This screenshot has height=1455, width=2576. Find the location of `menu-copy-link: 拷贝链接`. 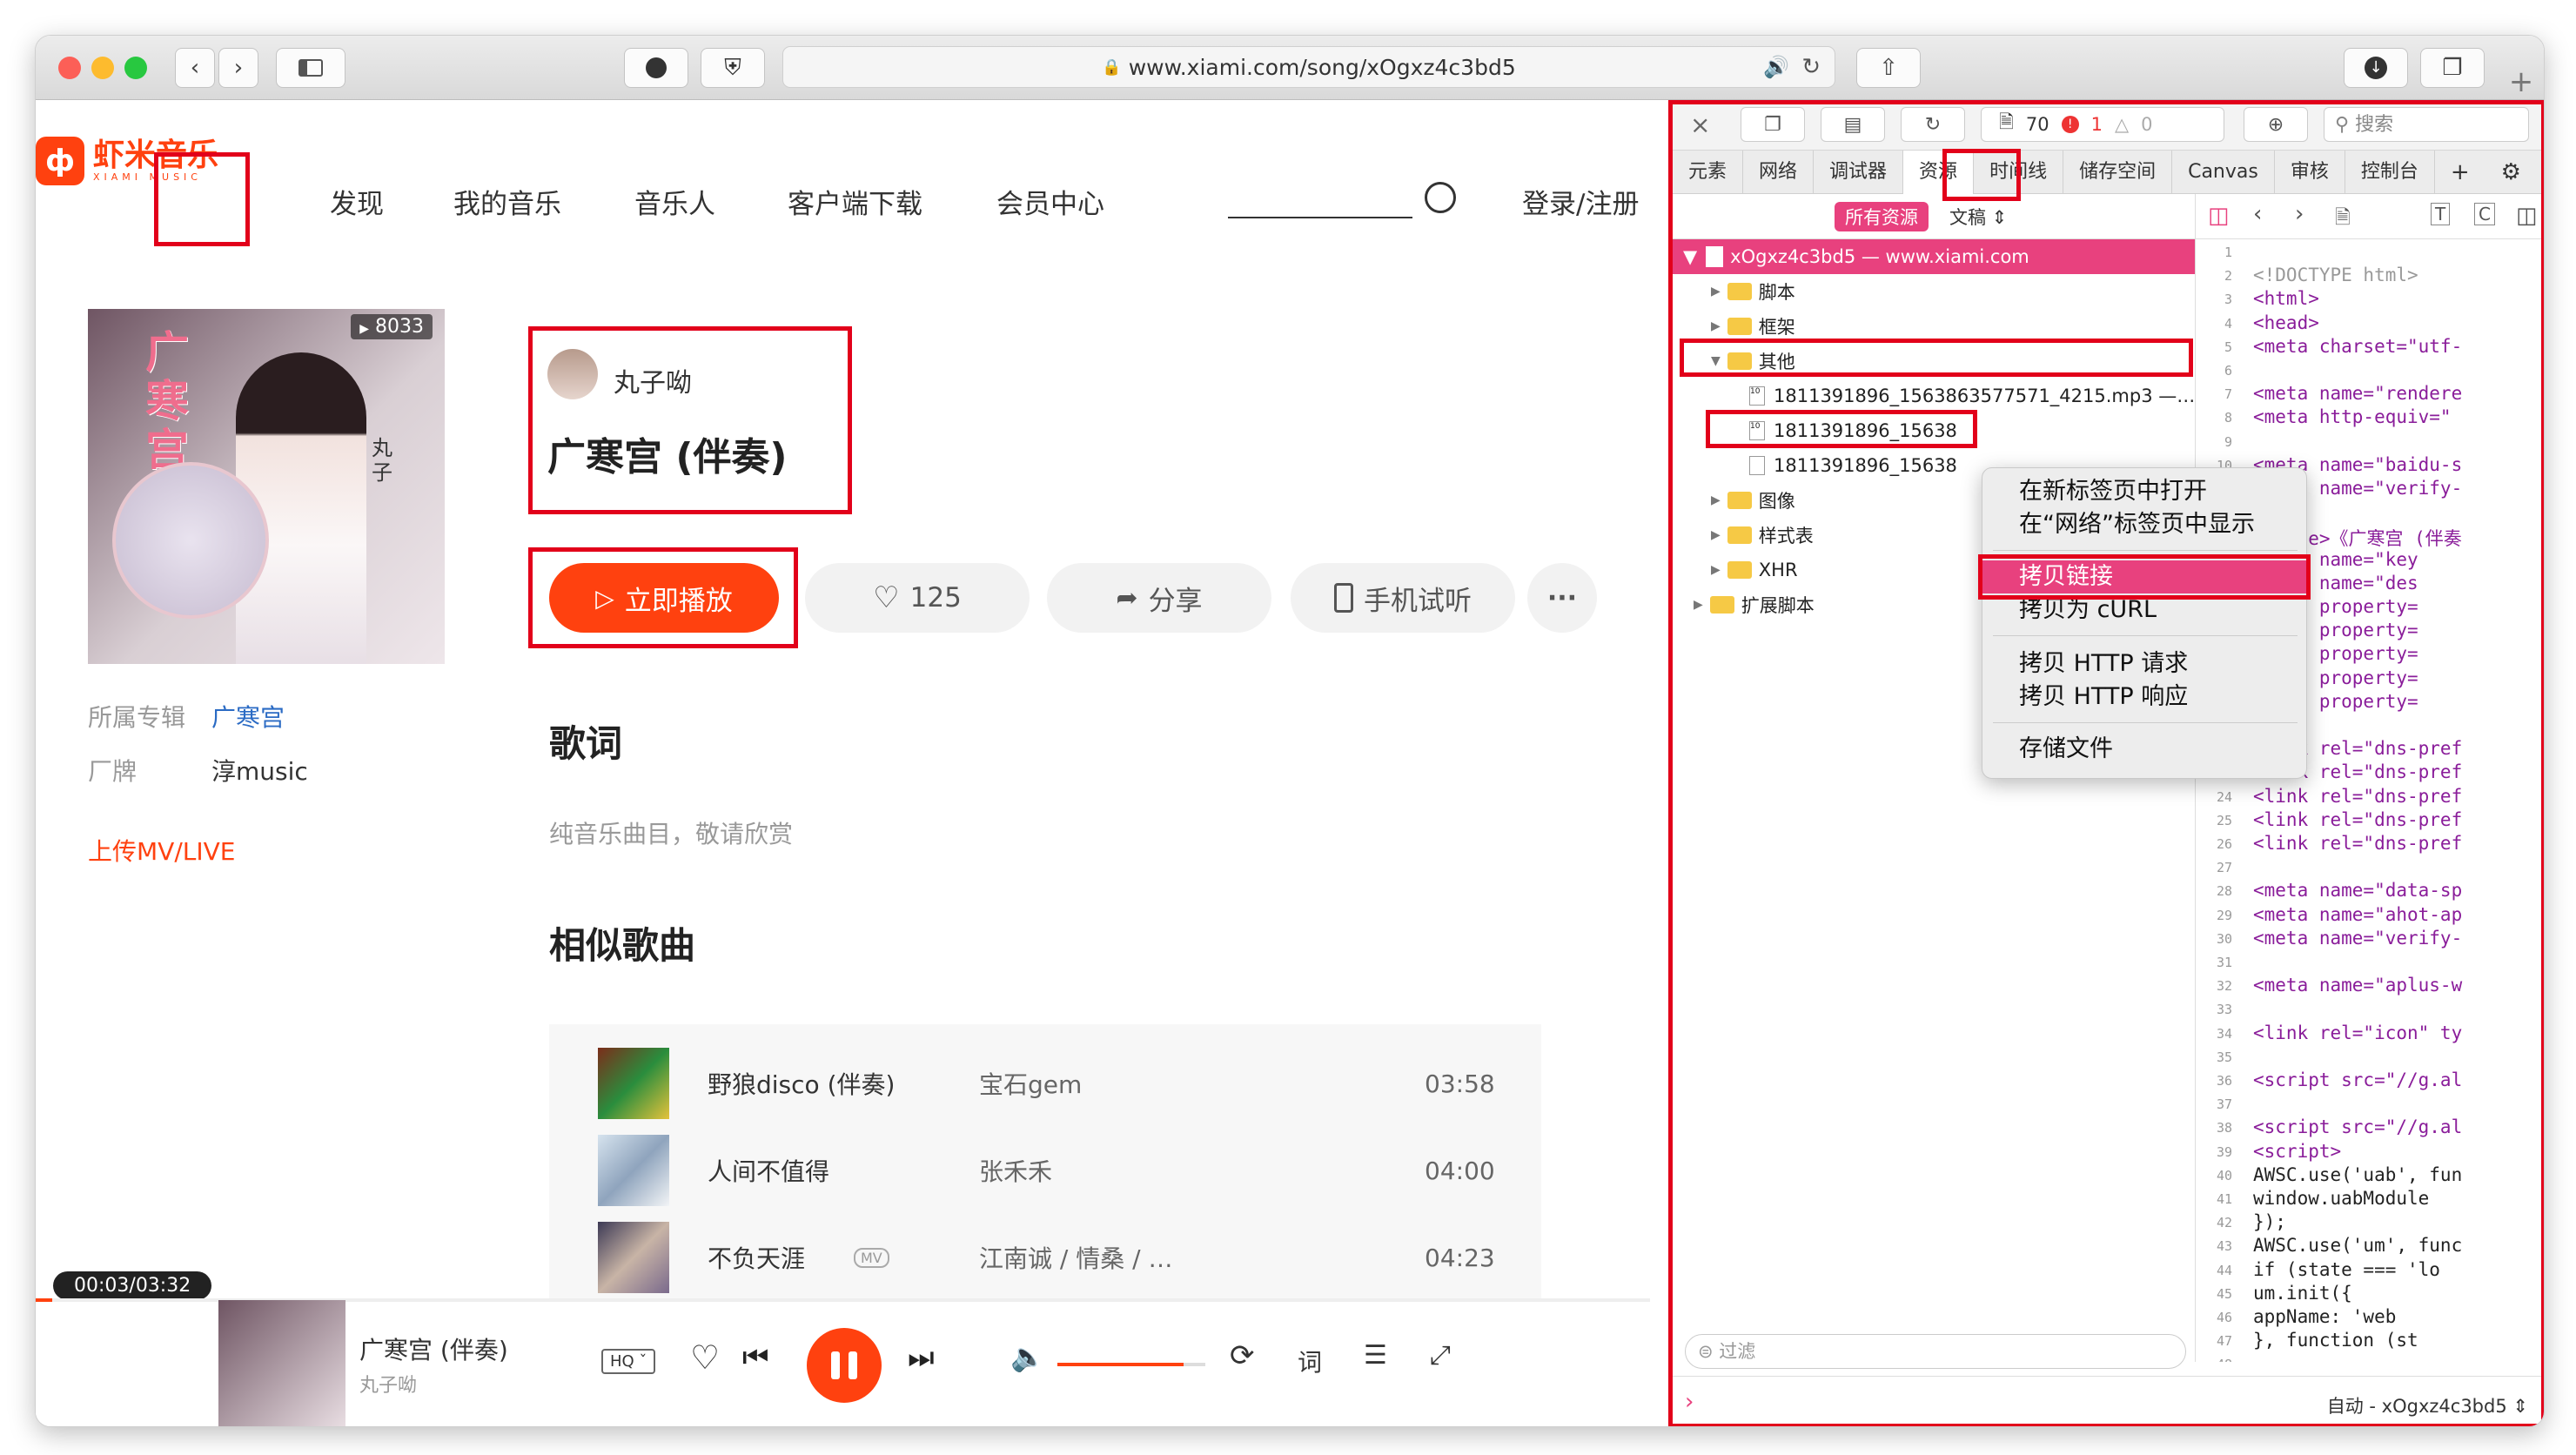

menu-copy-link: 拷贝链接 is located at coordinates (2144, 576).